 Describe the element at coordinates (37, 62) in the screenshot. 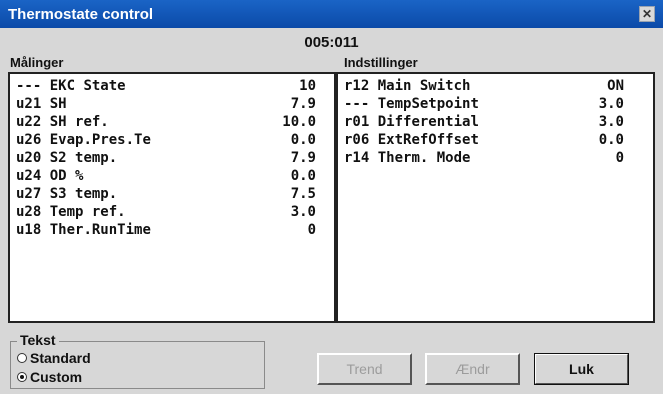

I see `maalinger-label: Målinger` at that location.